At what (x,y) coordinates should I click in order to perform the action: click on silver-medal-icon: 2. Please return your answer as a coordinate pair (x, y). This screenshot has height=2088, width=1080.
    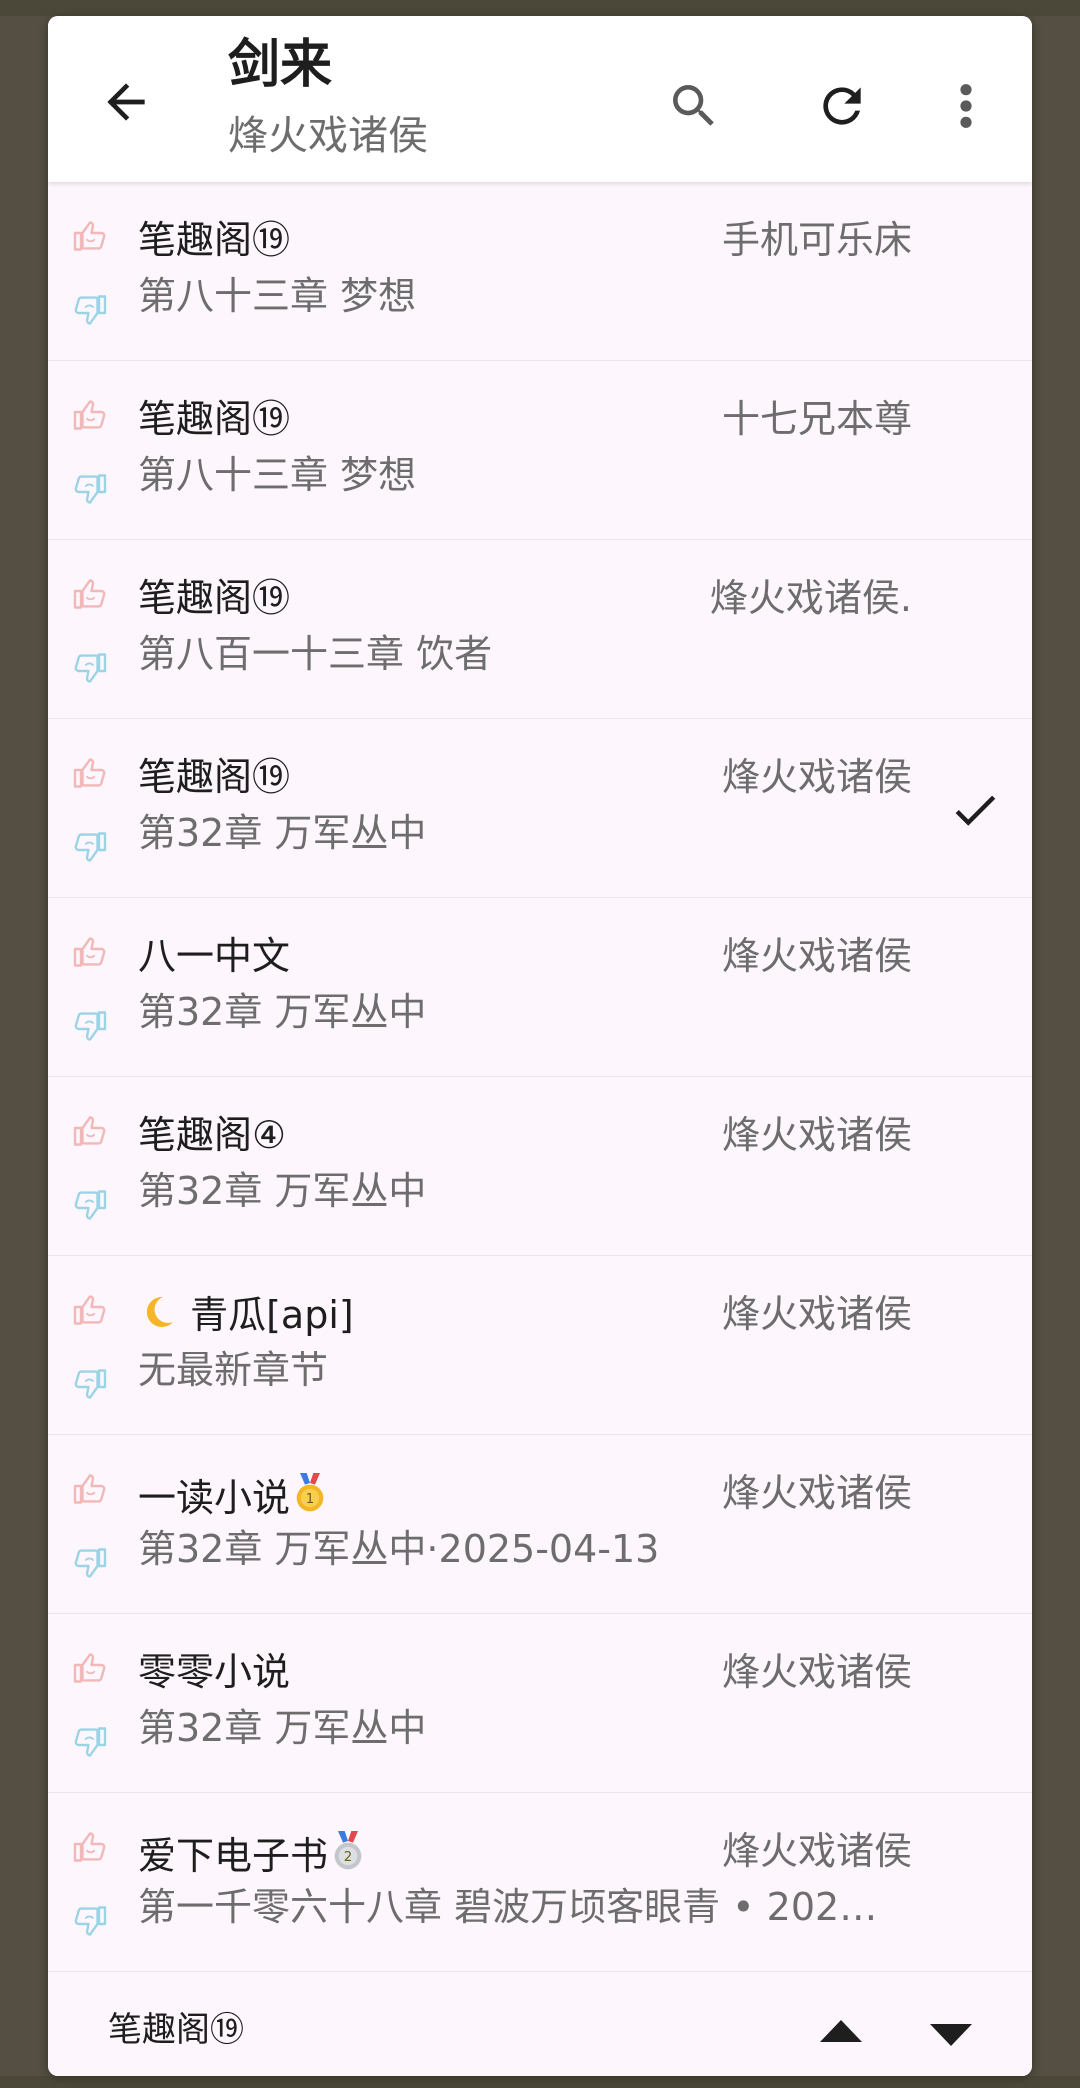
    Looking at the image, I should click on (348, 1850).